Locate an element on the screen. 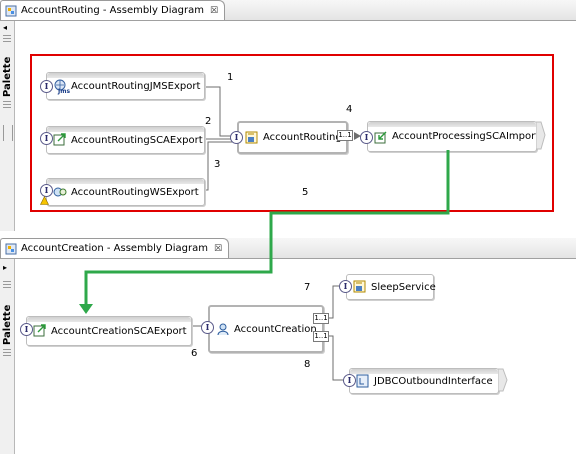 The height and width of the screenshot is (454, 576). flow-arrow-head is located at coordinates (86, 309).